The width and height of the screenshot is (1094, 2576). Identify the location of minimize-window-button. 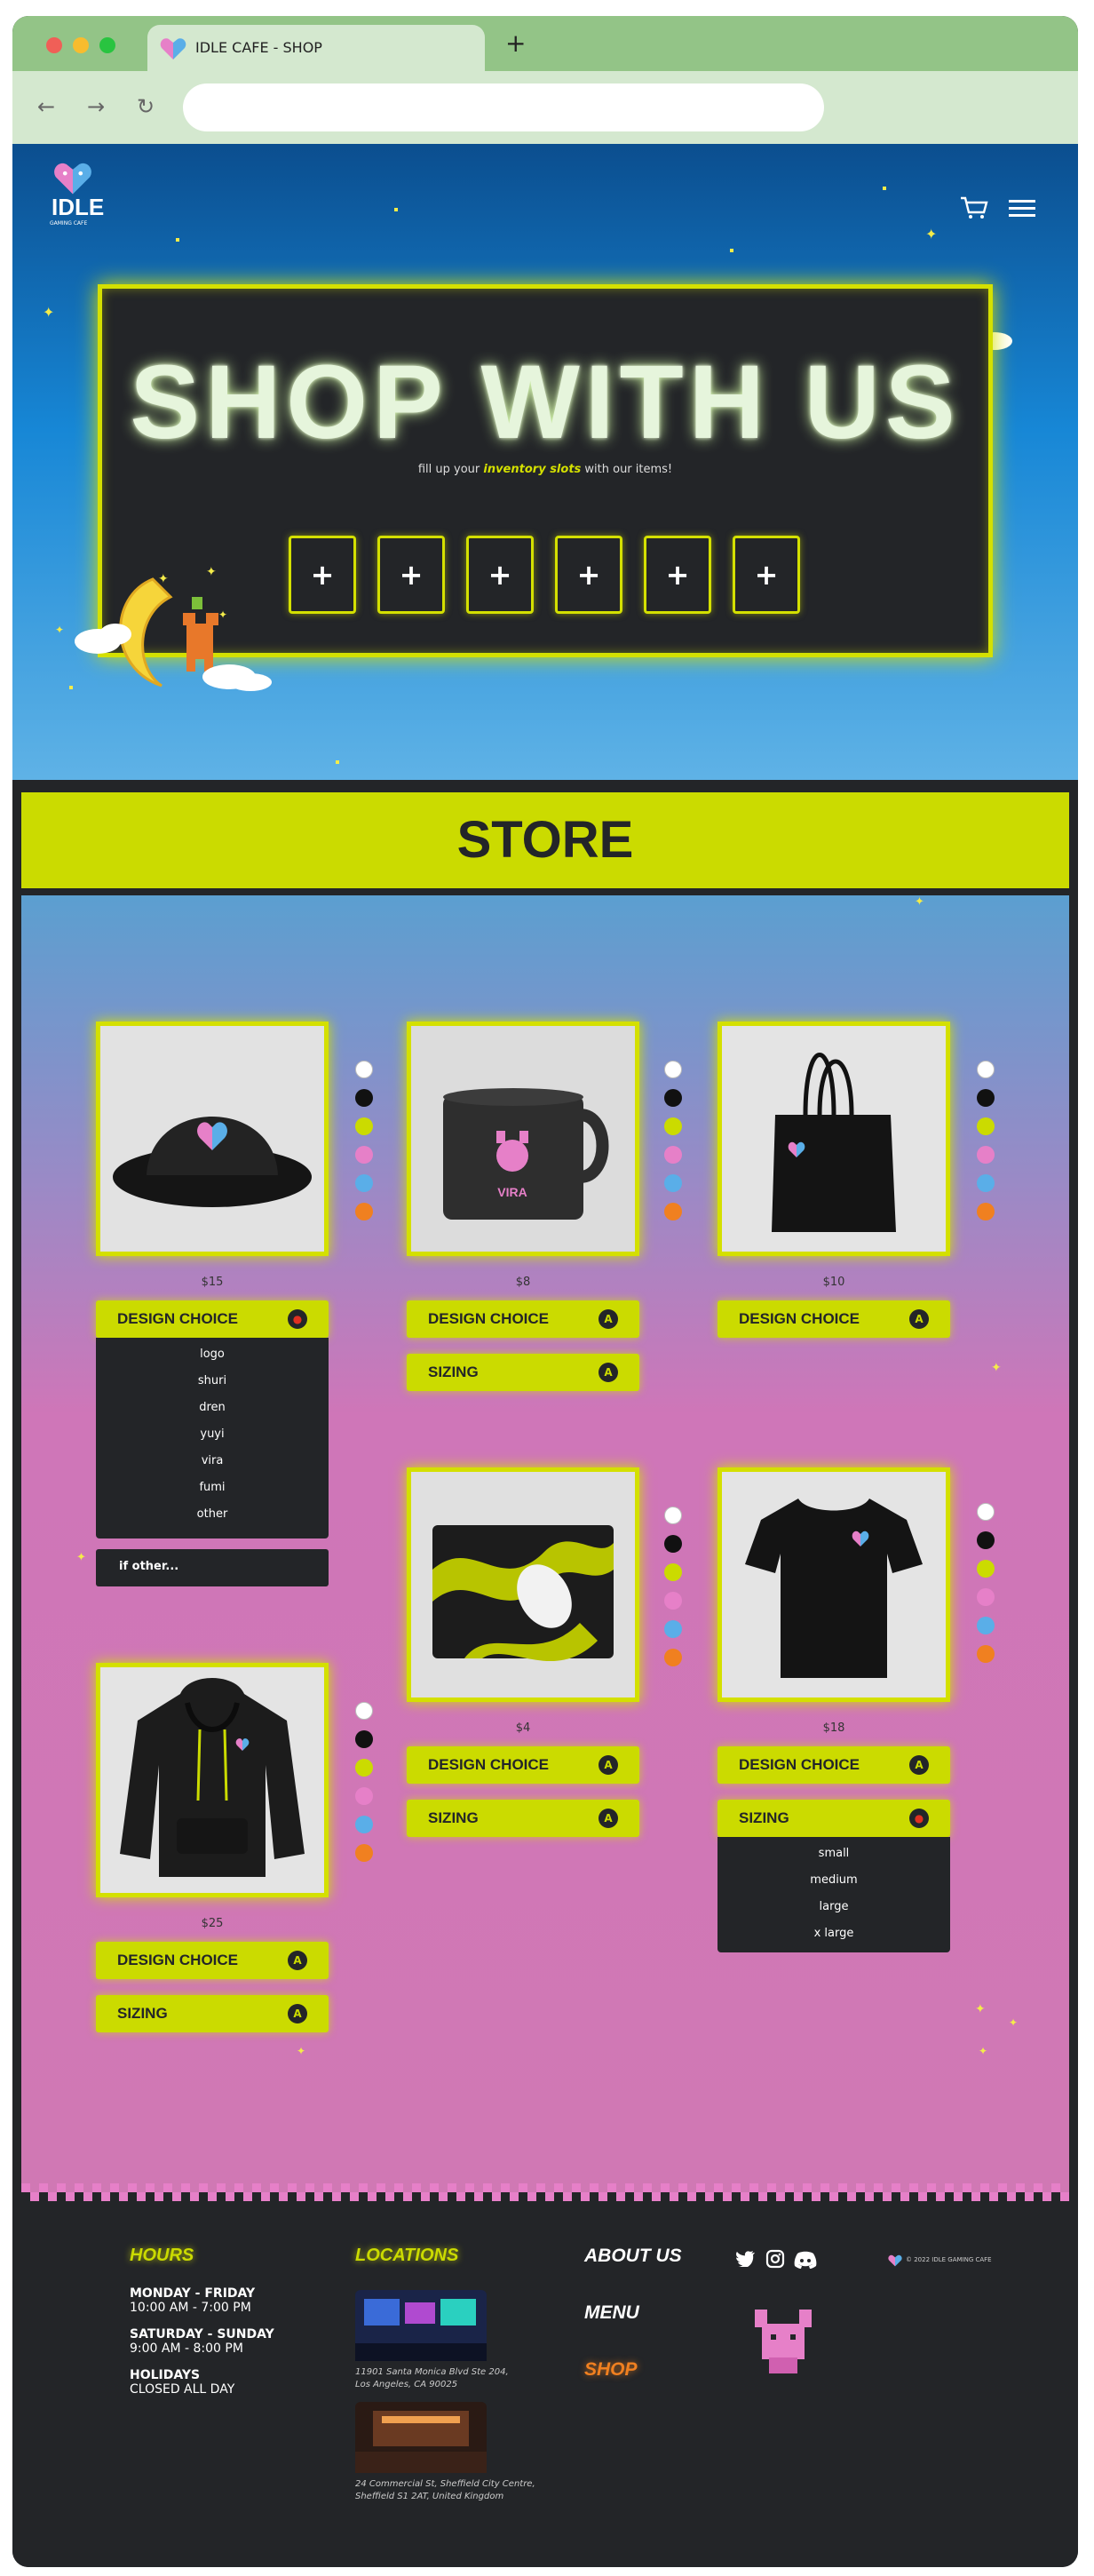
(81, 45).